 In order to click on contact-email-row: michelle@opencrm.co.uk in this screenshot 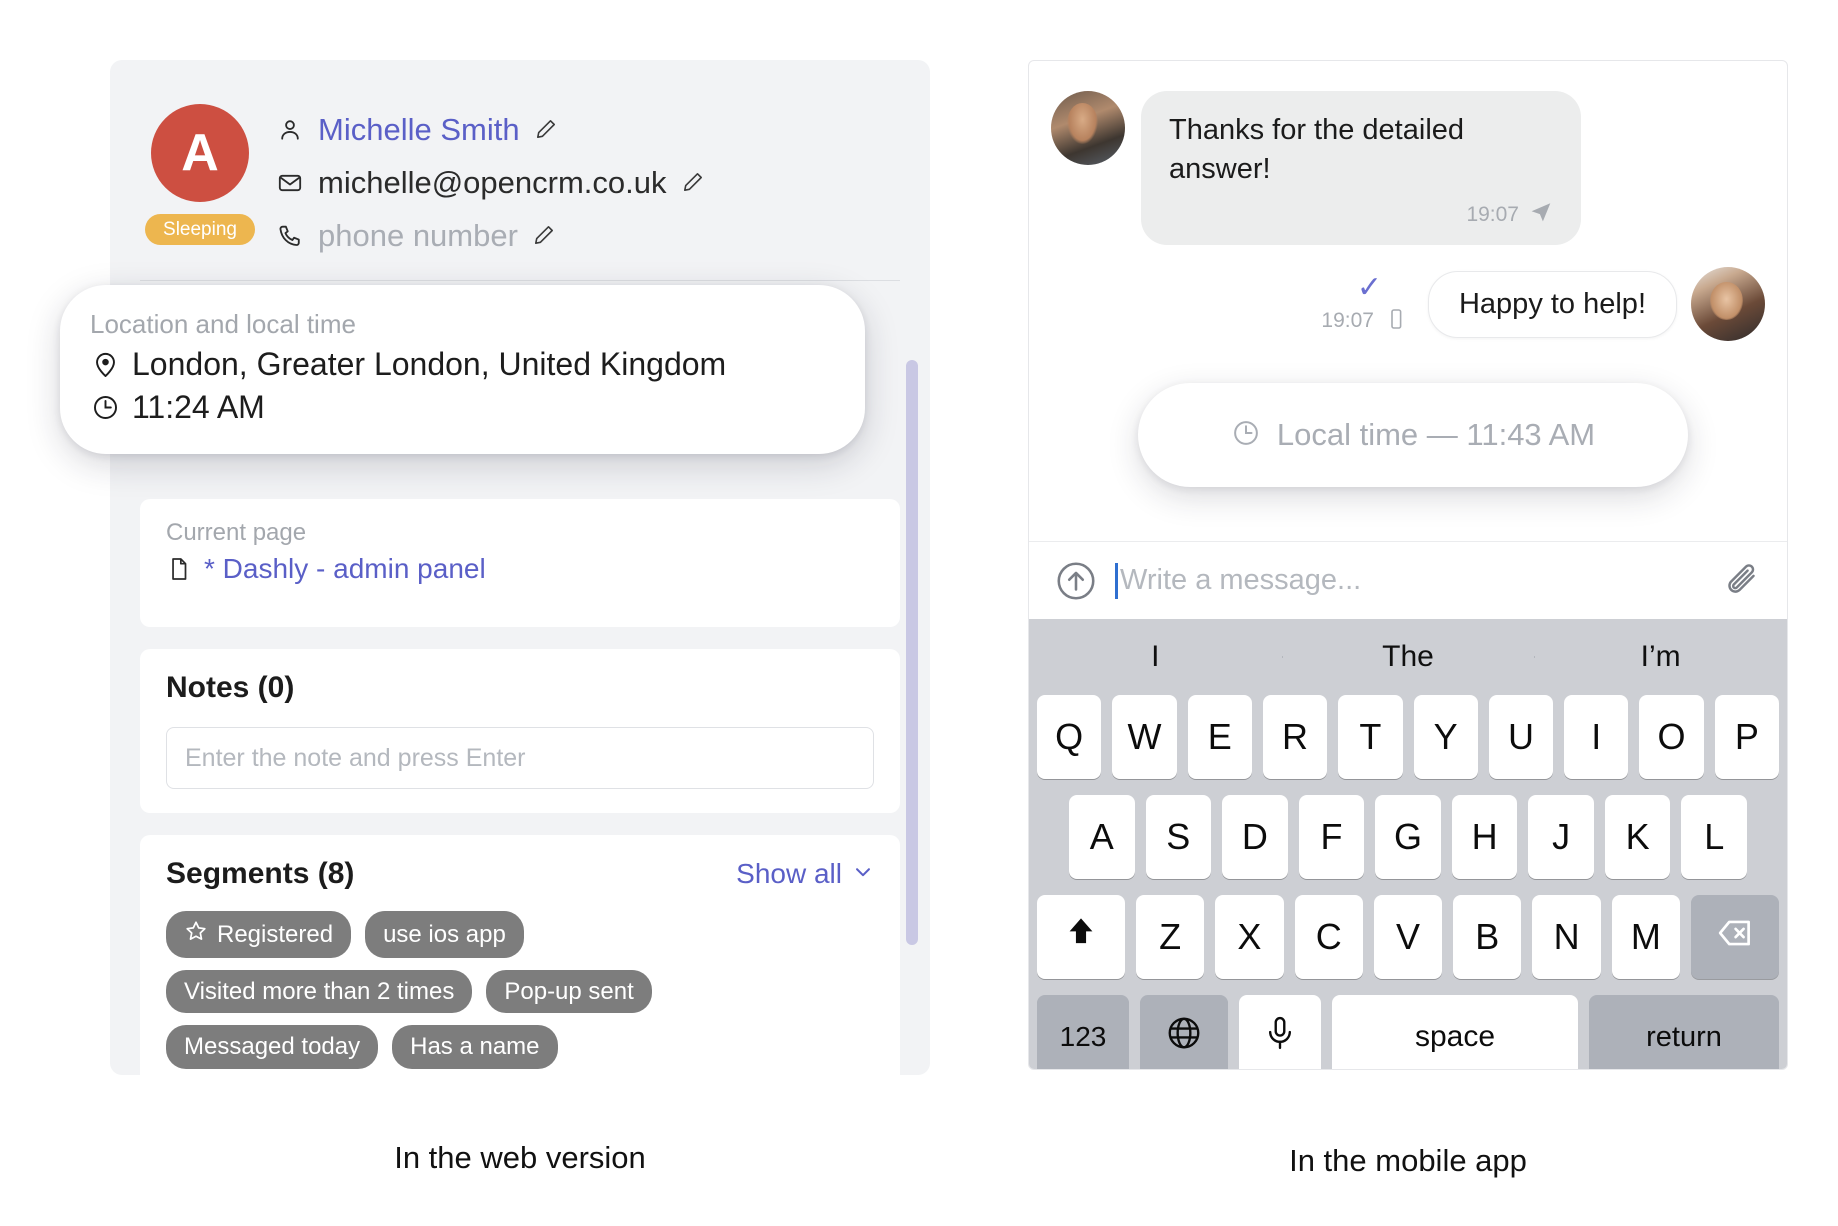, I will do `click(491, 183)`.